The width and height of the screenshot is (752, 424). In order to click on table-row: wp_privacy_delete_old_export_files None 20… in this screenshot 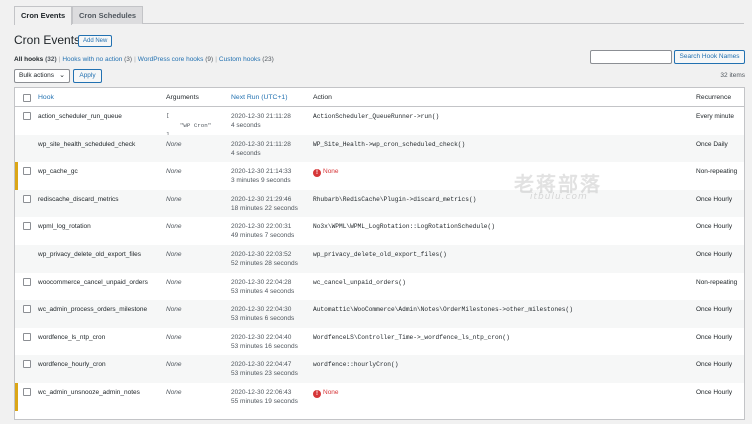, I will do `click(379, 258)`.